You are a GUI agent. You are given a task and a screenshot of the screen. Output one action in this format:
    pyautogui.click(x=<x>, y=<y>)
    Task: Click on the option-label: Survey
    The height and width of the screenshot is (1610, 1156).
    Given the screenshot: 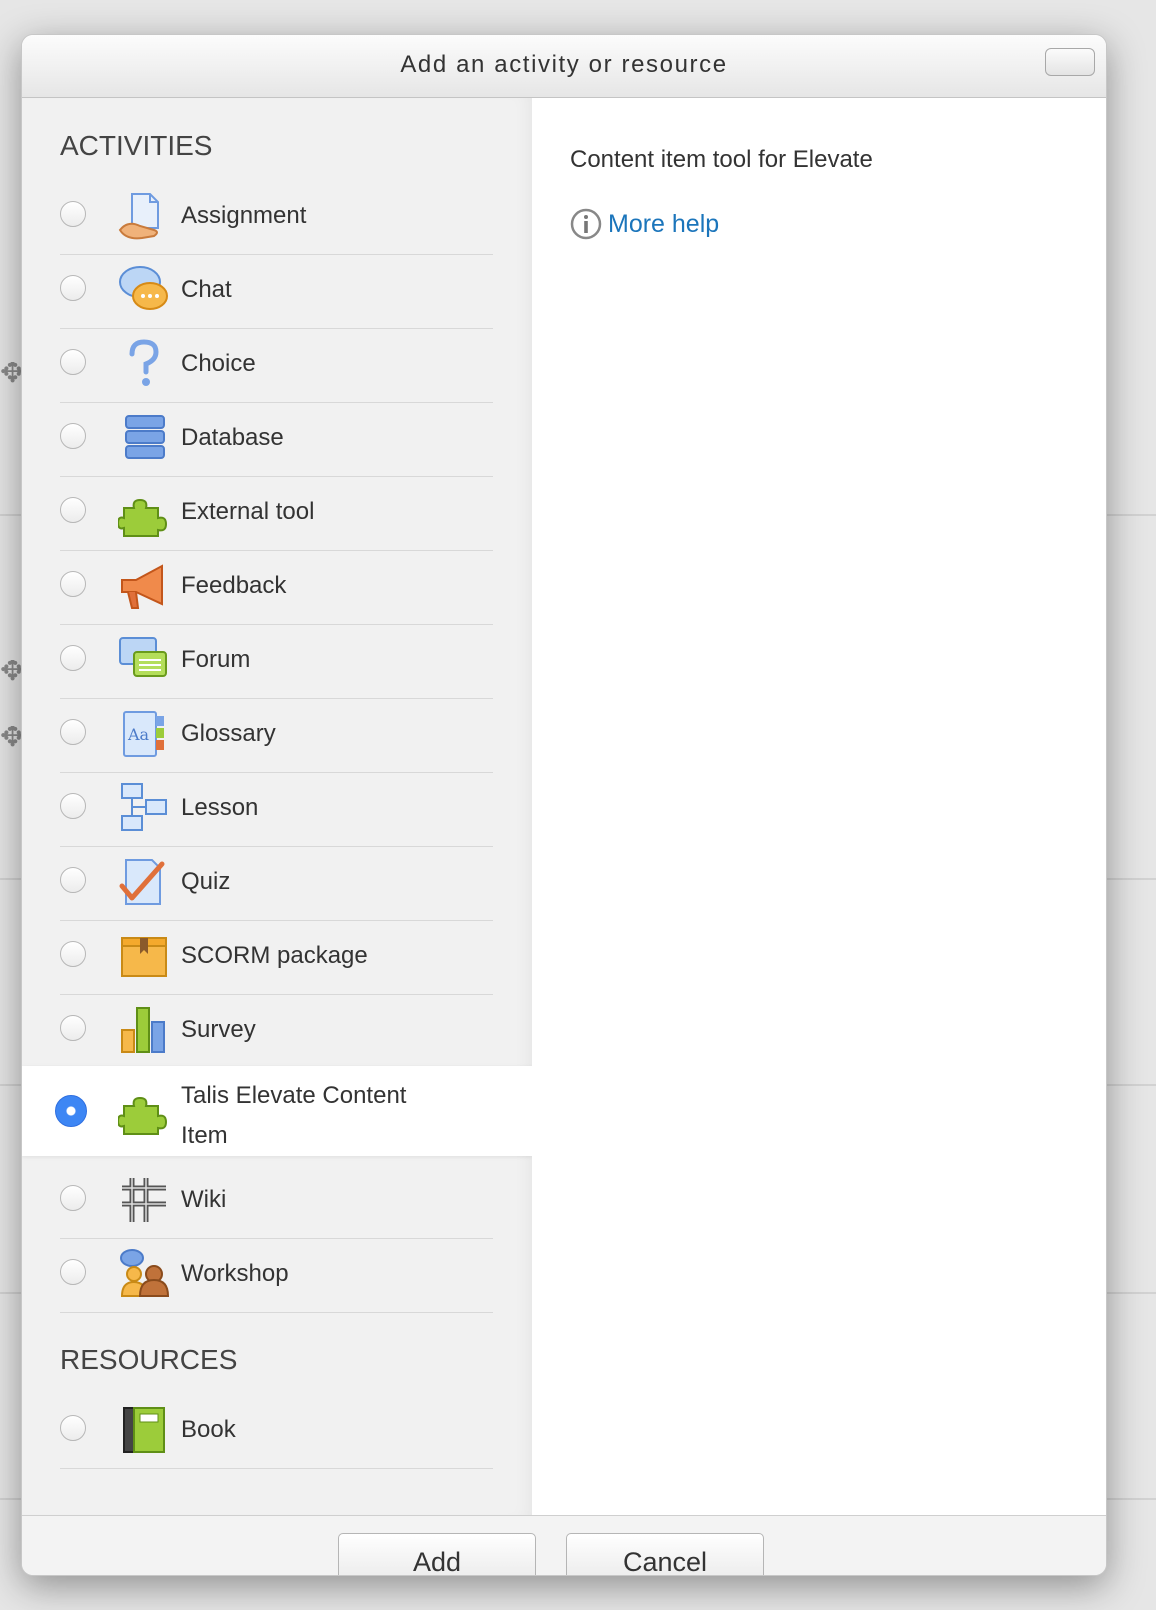 What is the action you would take?
    pyautogui.click(x=218, y=1029)
    